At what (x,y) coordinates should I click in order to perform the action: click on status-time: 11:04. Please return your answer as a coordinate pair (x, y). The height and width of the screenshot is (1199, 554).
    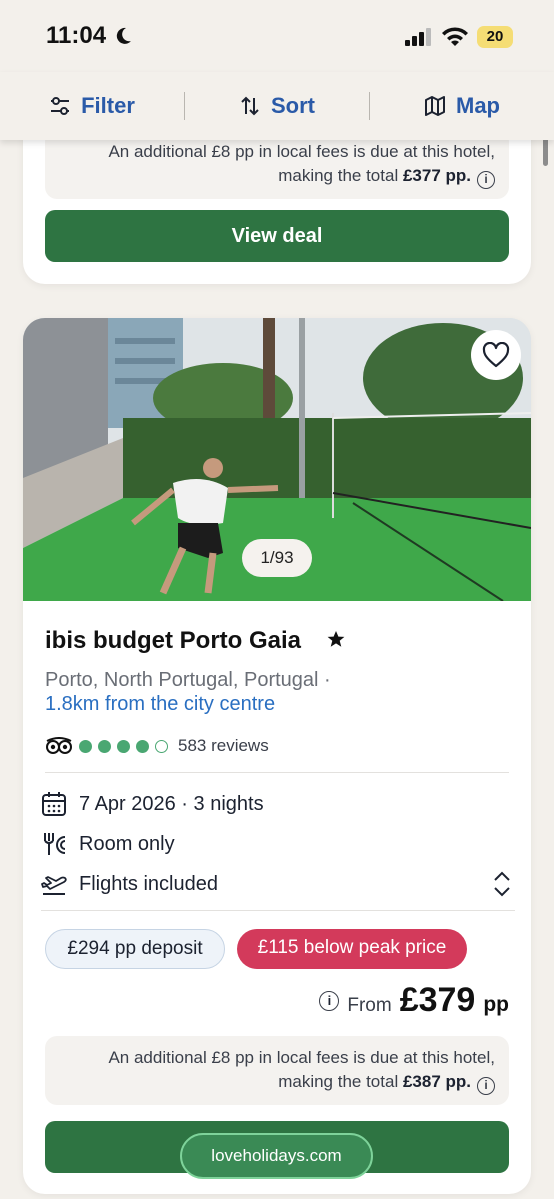
    Looking at the image, I should click on (76, 35).